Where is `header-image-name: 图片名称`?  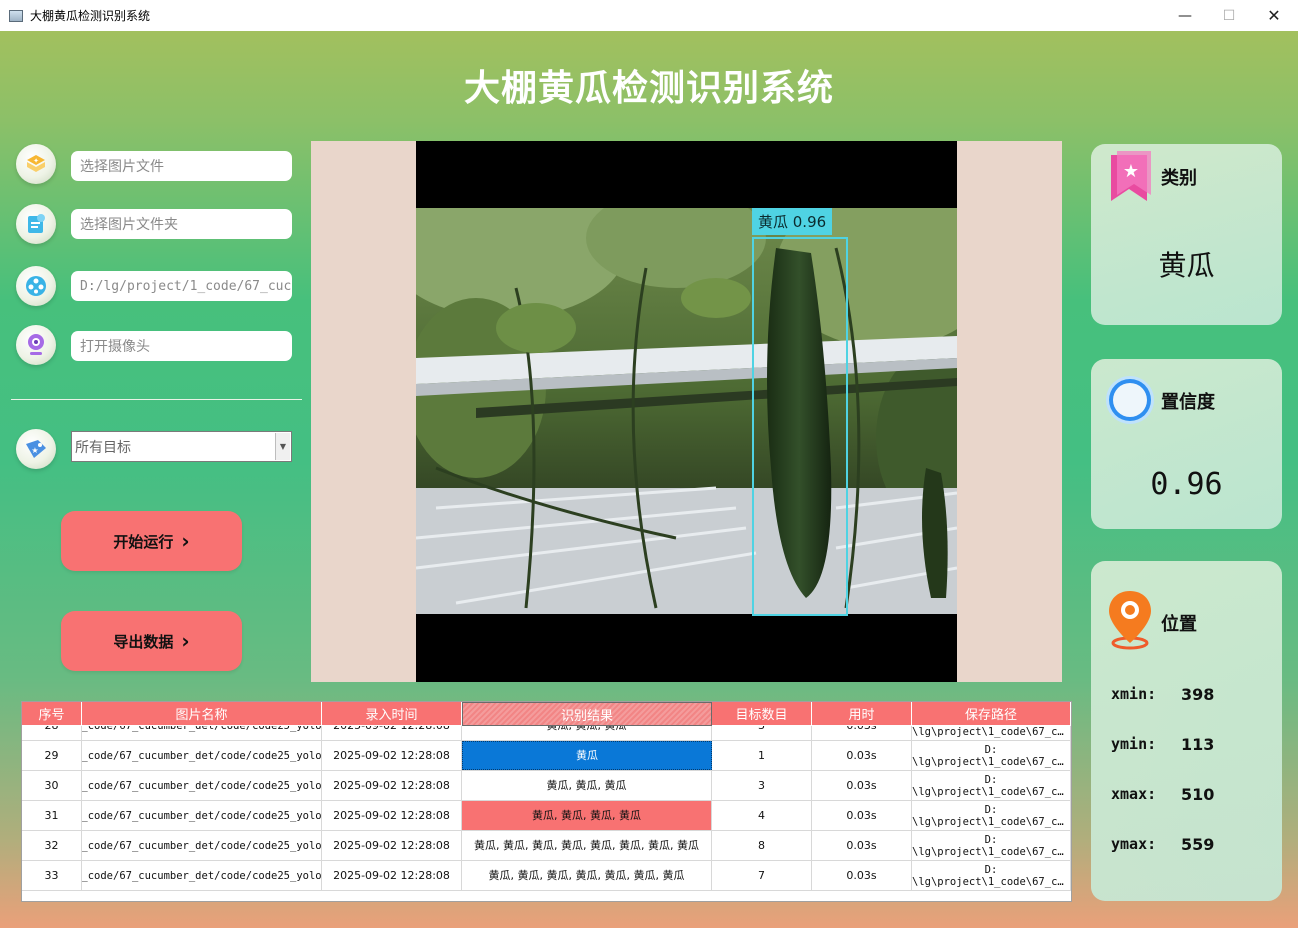
header-image-name: 图片名称 is located at coordinates (202, 714).